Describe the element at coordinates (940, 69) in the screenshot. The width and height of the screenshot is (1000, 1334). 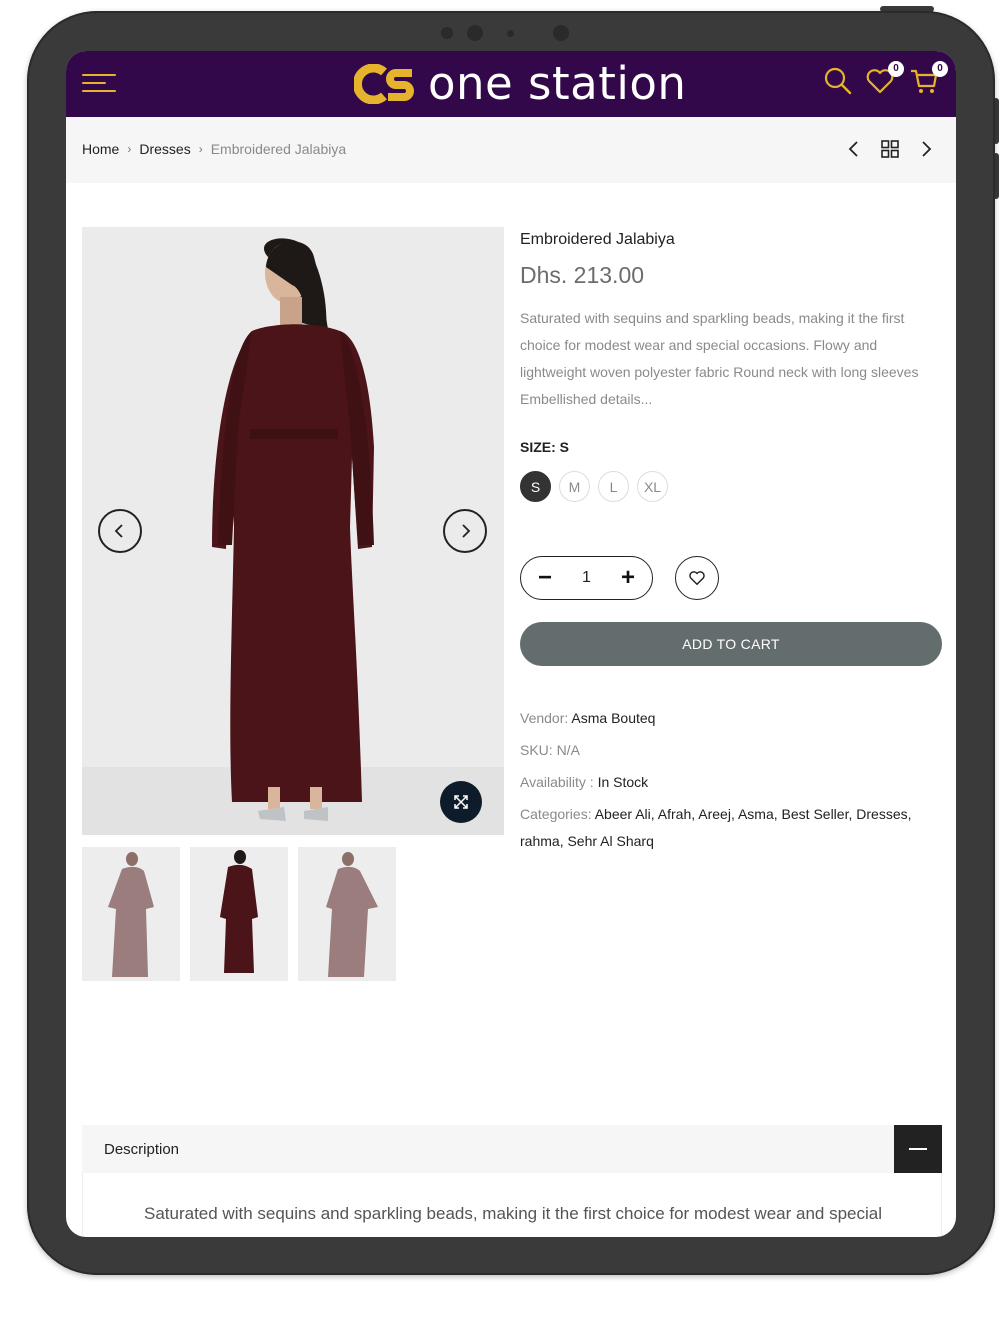
I see `cart-count-badge: 0` at that location.